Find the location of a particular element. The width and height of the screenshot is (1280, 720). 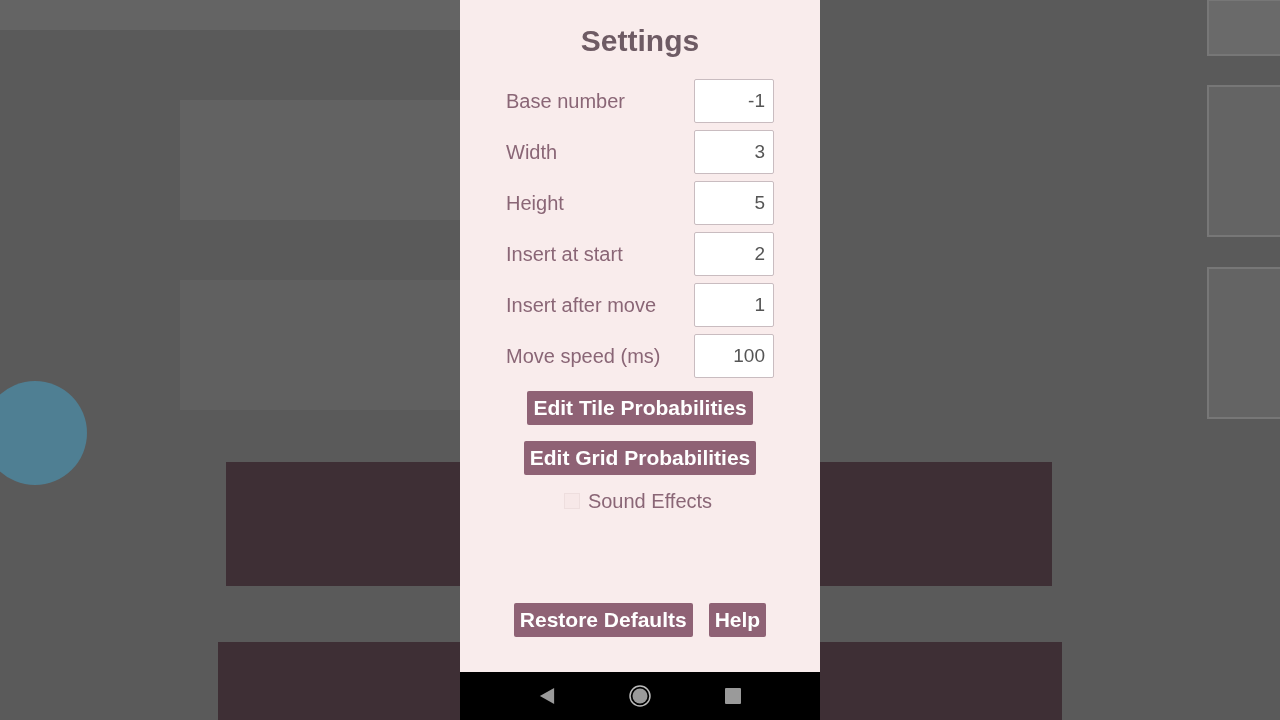

edit-button: Edit Grid Probabilities is located at coordinates (640, 458).